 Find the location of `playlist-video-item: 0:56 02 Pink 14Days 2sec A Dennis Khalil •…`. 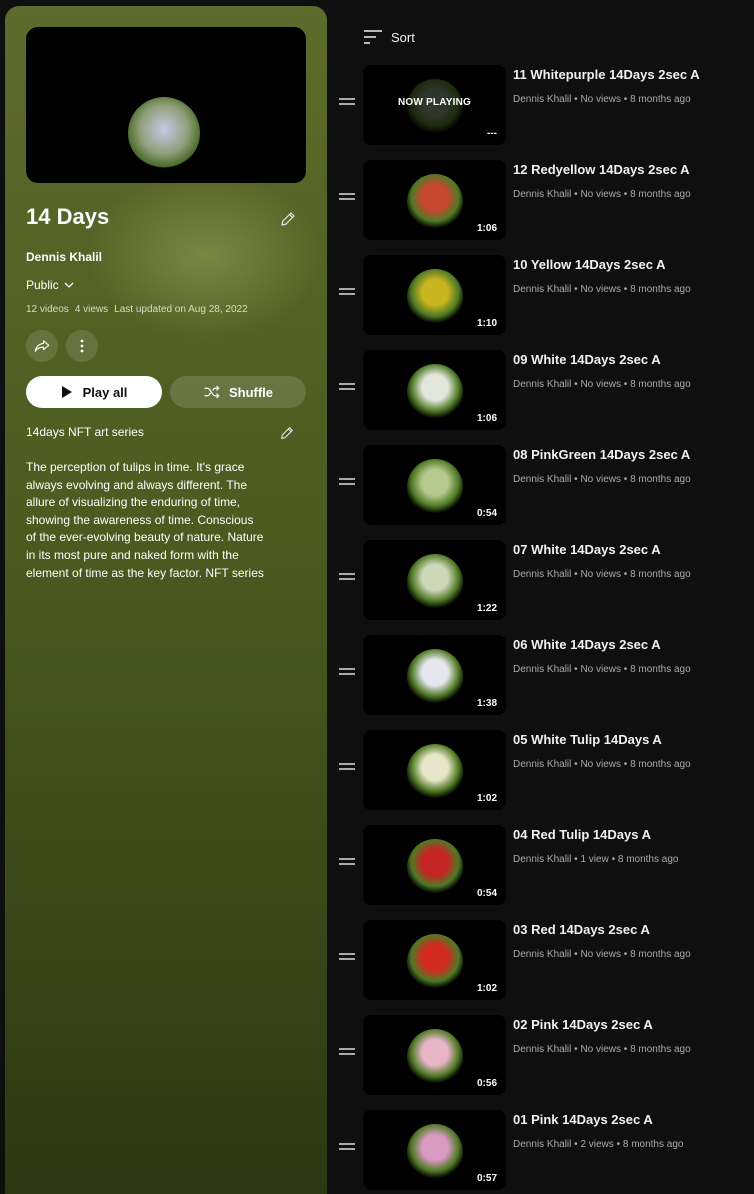

playlist-video-item: 0:56 02 Pink 14Days 2sec A Dennis Khalil •… is located at coordinates (542, 1060).